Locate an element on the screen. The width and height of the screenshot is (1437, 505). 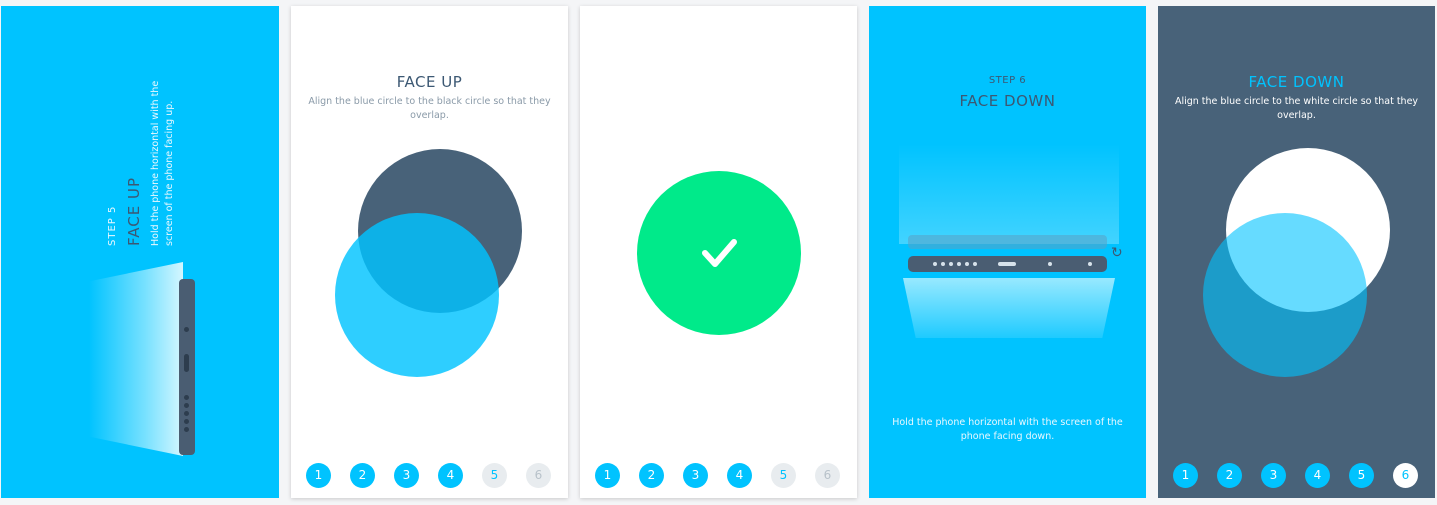
rotate-icon: ↻ is located at coordinates (1117, 253).